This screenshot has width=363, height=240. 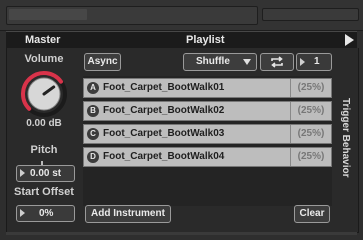 I want to click on section-header: Master Playlist, so click(x=181, y=40).